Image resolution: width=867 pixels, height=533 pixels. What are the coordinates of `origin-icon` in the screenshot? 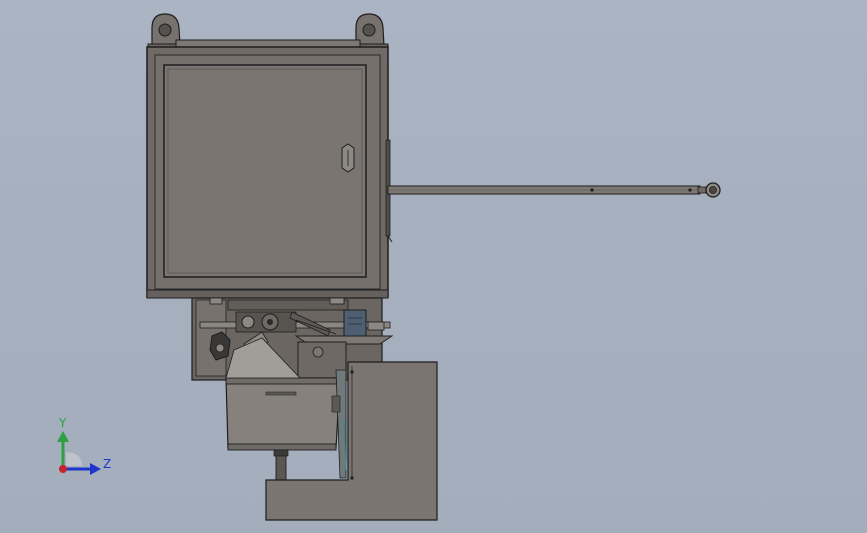 It's located at (63, 469).